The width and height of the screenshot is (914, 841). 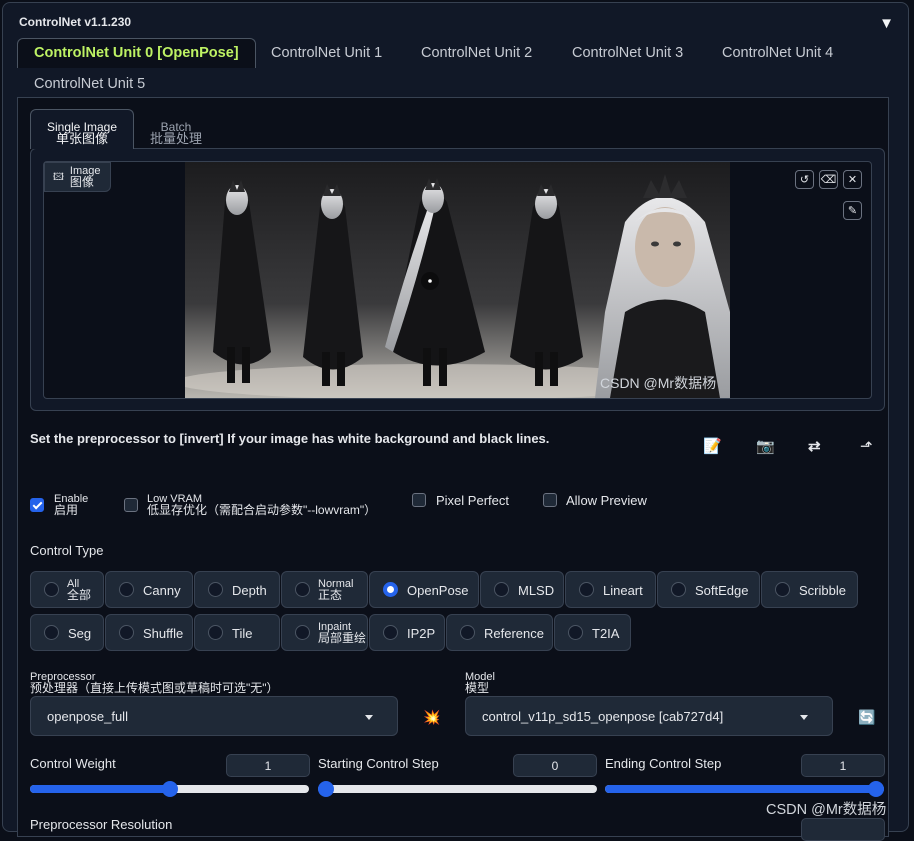 What do you see at coordinates (843, 765) in the screenshot?
I see `ending-step-input: 1` at bounding box center [843, 765].